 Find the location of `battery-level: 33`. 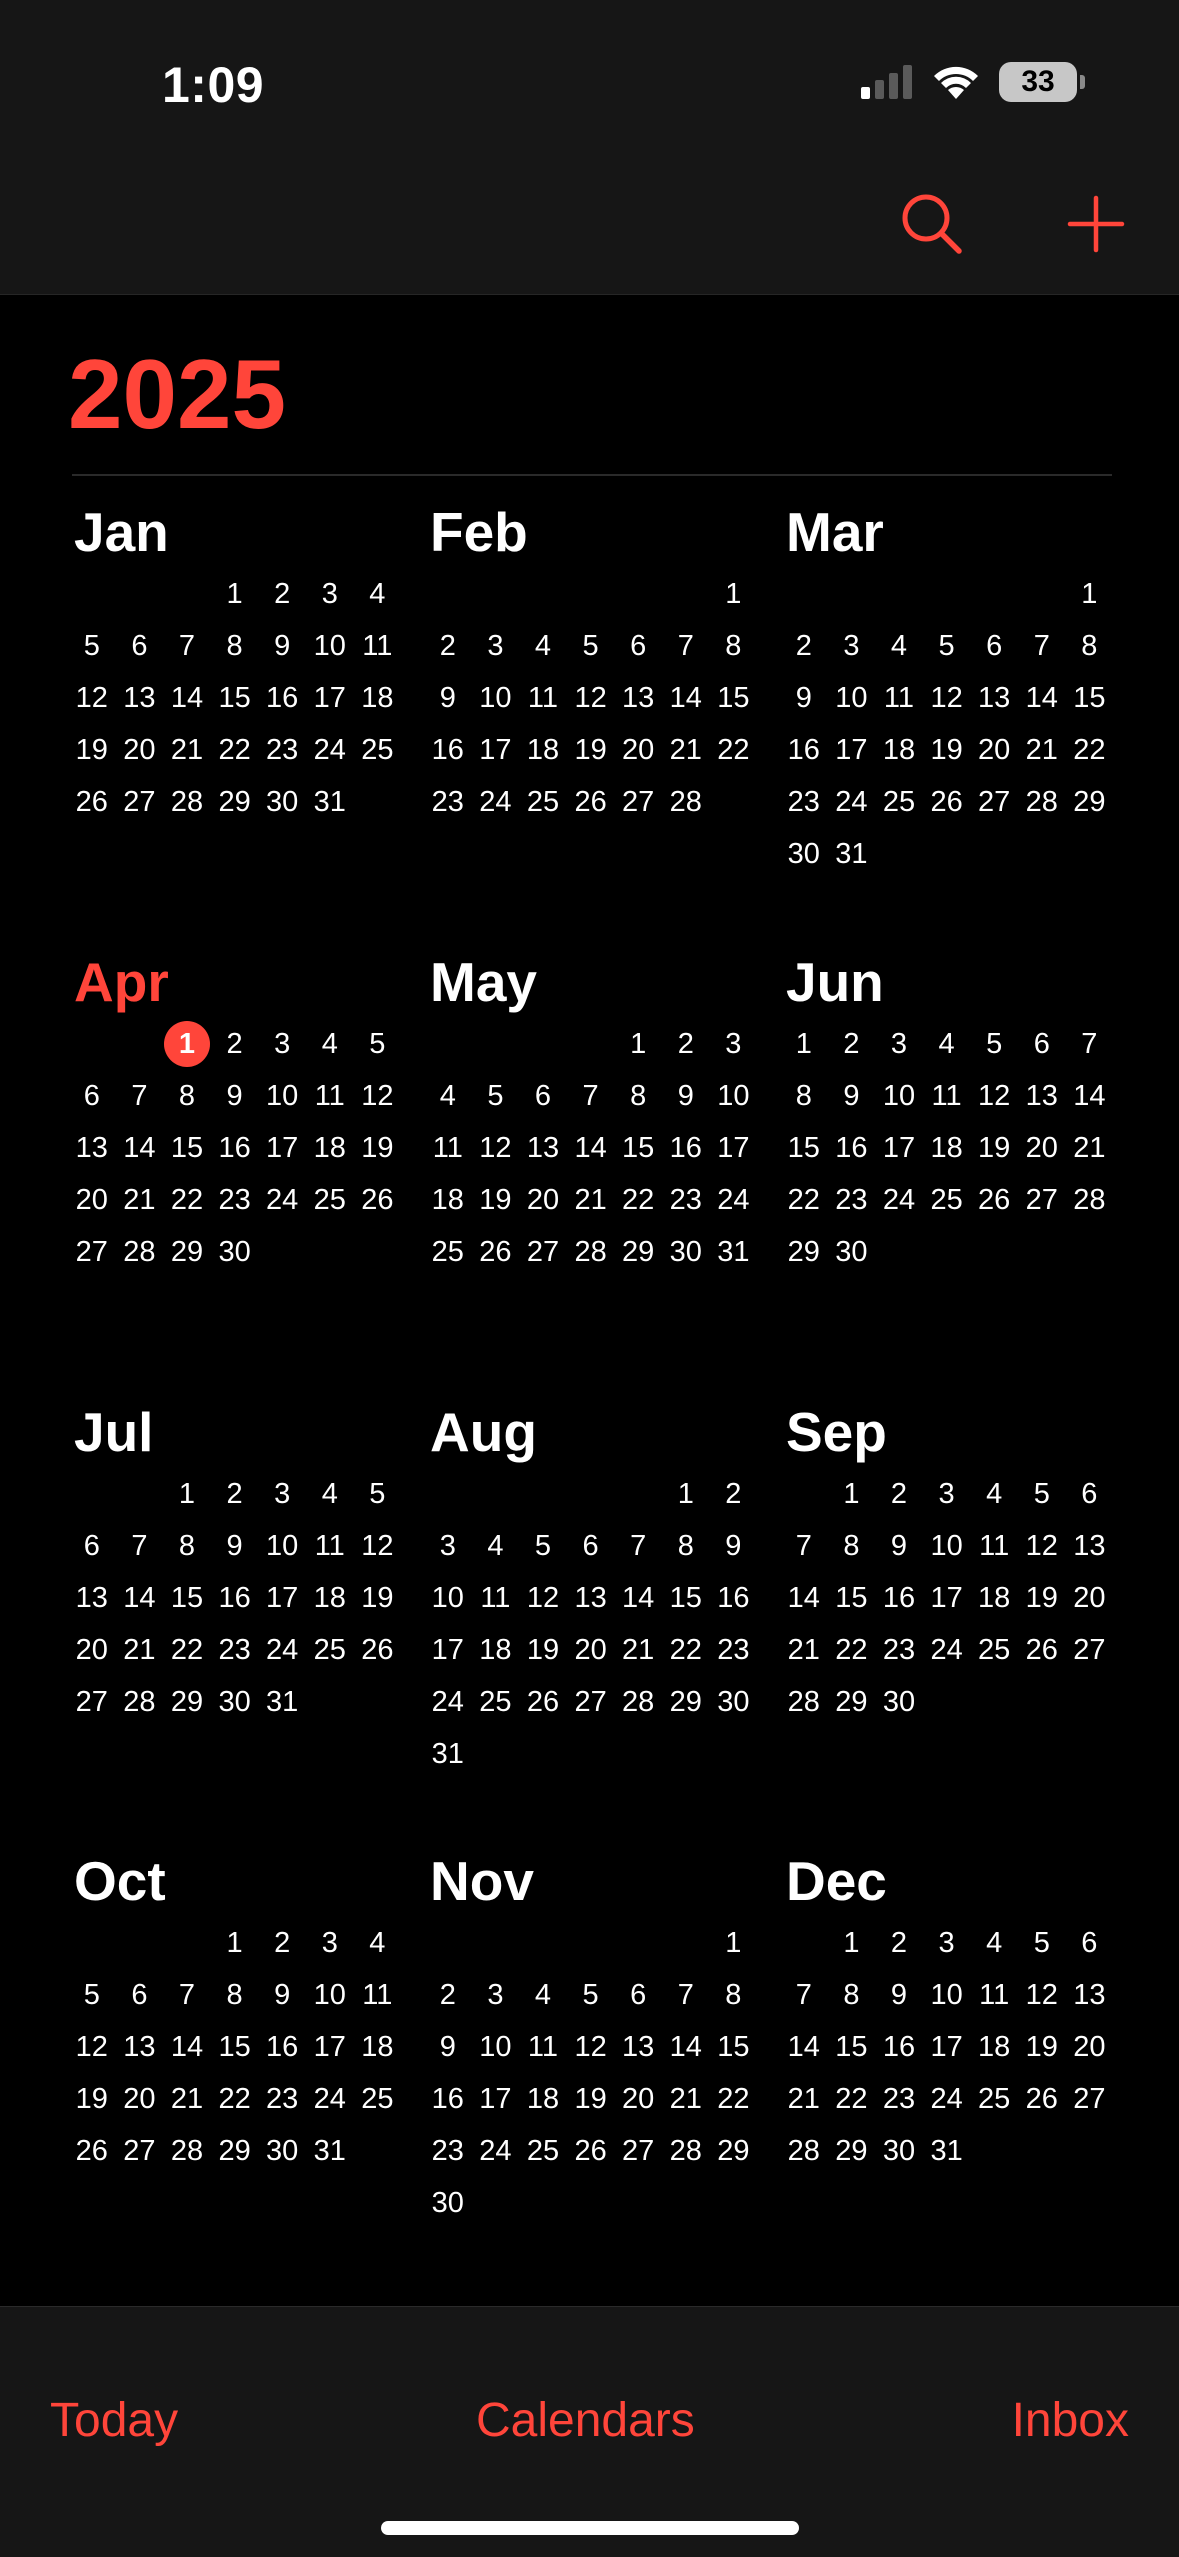

battery-level: 33 is located at coordinates (1038, 82).